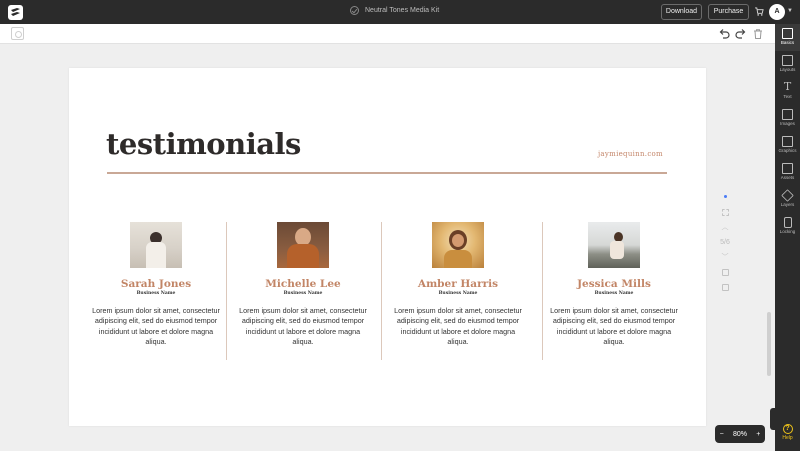  I want to click on undo-icon, so click(724, 34).